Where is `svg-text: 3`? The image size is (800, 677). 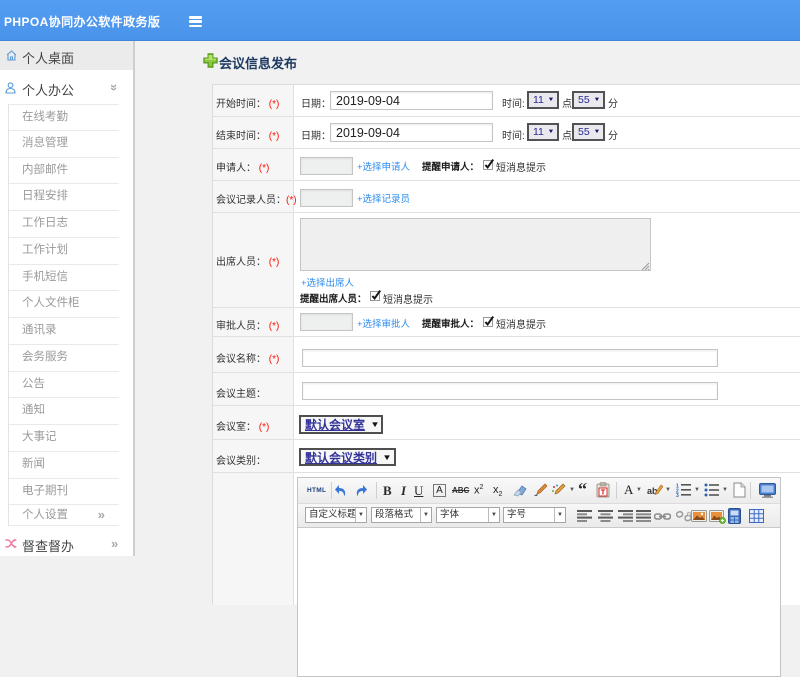
svg-text: 3 is located at coordinates (677, 495).